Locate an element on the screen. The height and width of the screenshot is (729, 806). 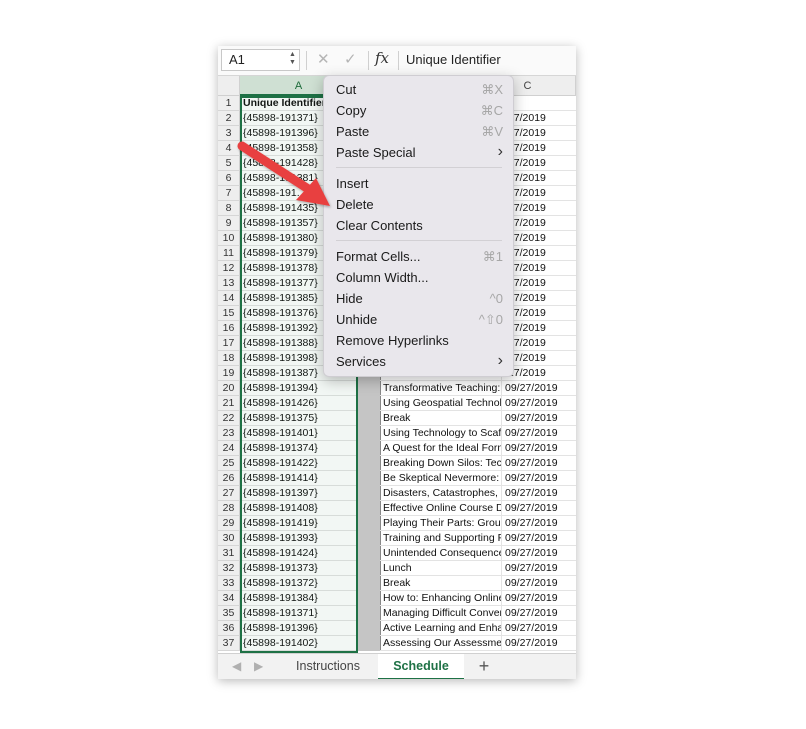
menu-item-paste-special: Paste Special › is located at coordinates (419, 153).